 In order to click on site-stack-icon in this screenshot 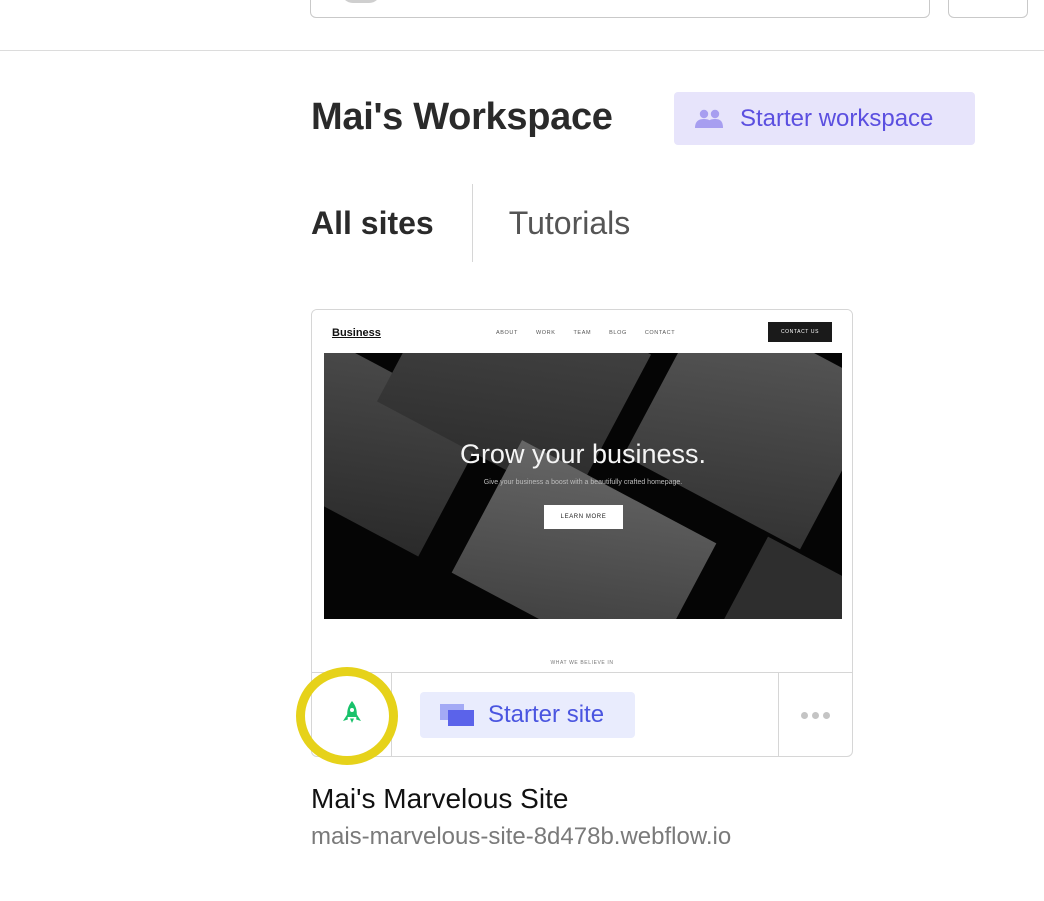, I will do `click(457, 715)`.